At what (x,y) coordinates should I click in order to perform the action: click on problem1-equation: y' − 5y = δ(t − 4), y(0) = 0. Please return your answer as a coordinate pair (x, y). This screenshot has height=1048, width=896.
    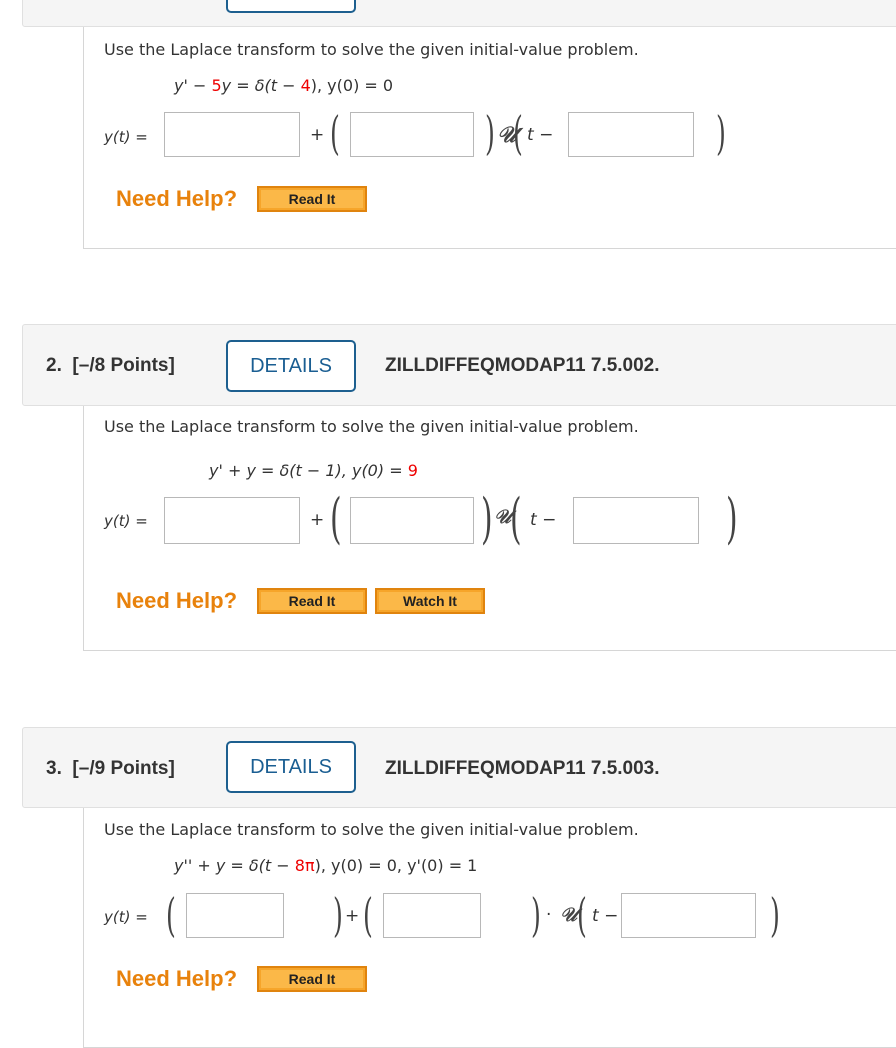
    Looking at the image, I should click on (283, 85).